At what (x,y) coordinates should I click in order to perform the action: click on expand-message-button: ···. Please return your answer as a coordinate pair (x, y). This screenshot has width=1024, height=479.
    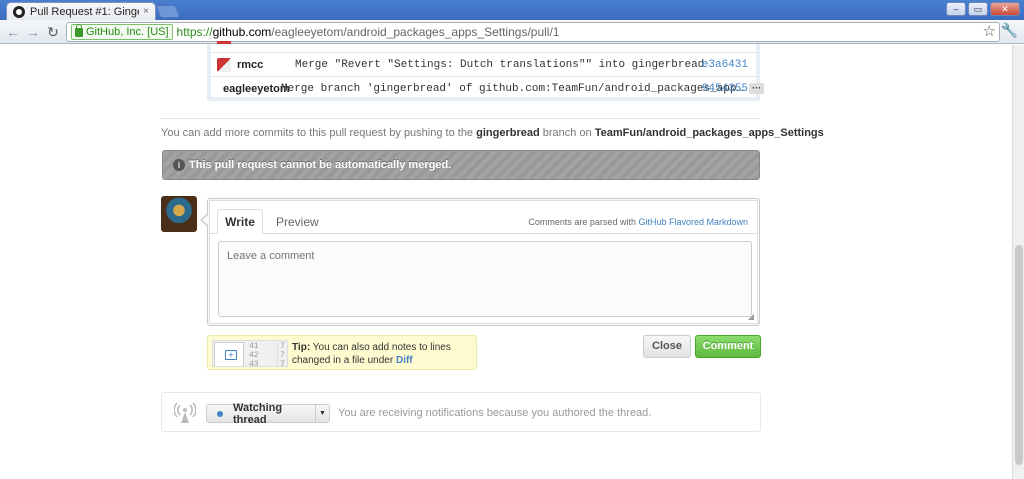
    Looking at the image, I should click on (757, 88).